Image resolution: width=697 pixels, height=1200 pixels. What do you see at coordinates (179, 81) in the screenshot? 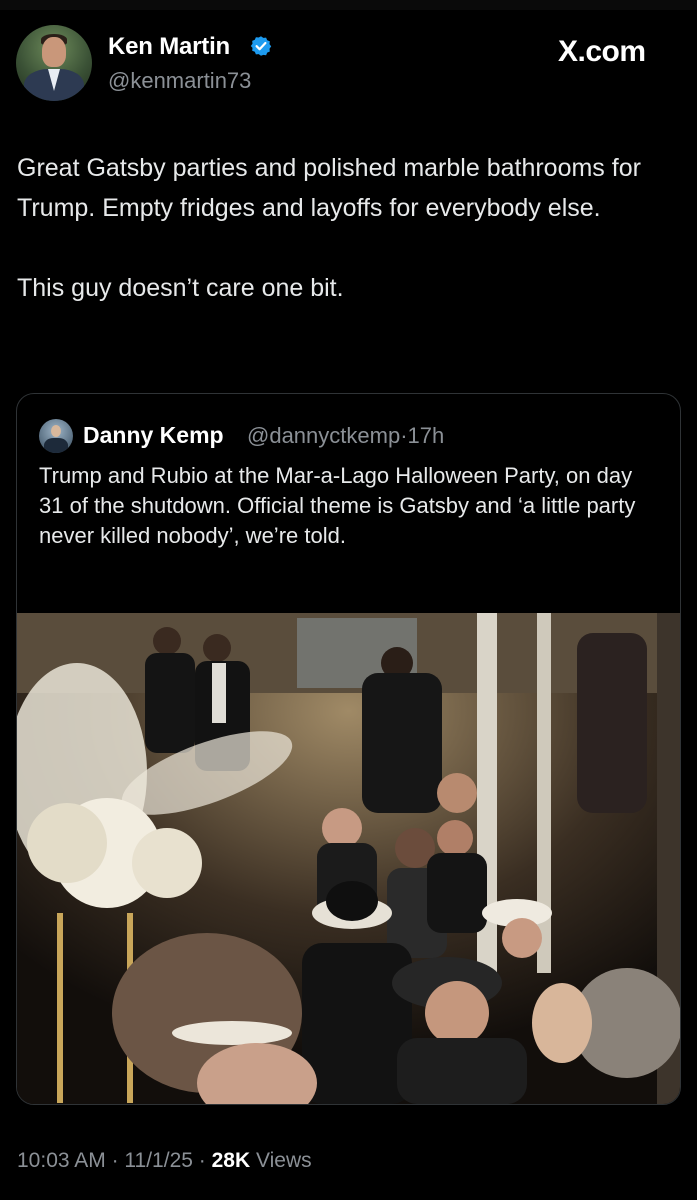
I see `author-handle: @kenmartin73` at bounding box center [179, 81].